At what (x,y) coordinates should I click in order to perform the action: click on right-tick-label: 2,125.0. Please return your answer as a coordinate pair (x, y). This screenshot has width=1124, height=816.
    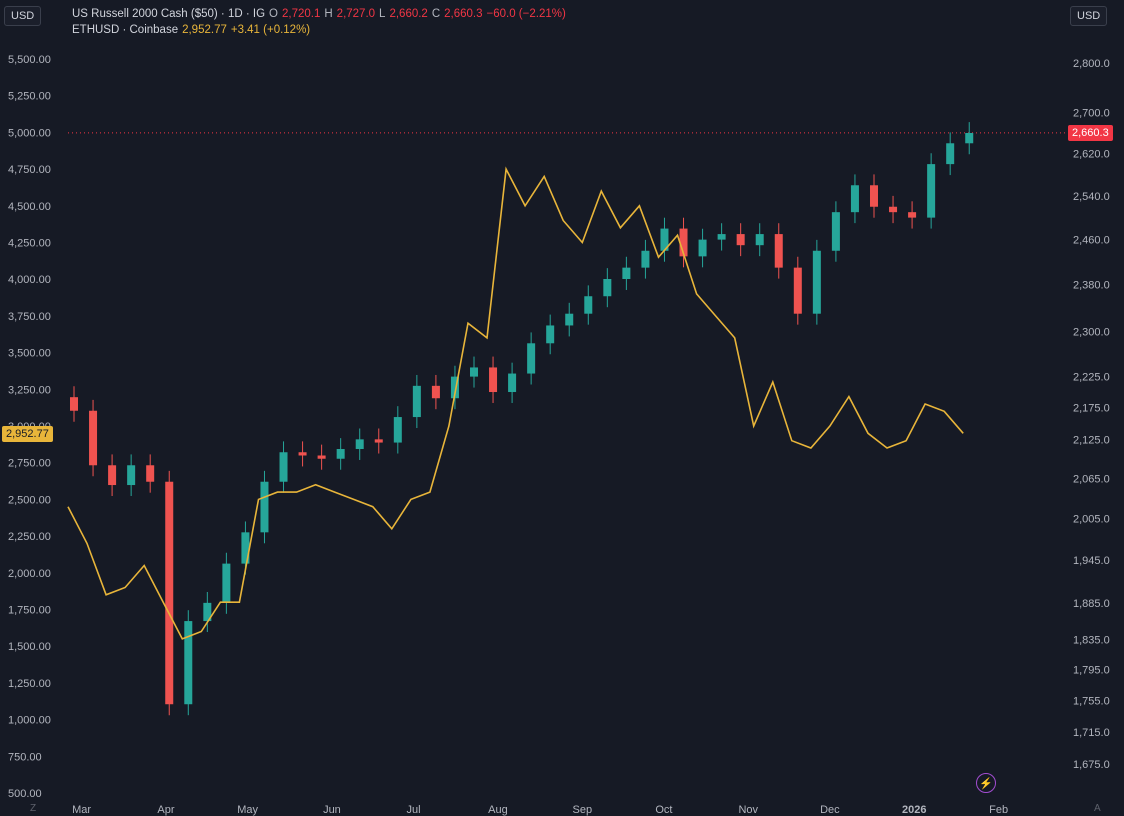
    Looking at the image, I should click on (1091, 440).